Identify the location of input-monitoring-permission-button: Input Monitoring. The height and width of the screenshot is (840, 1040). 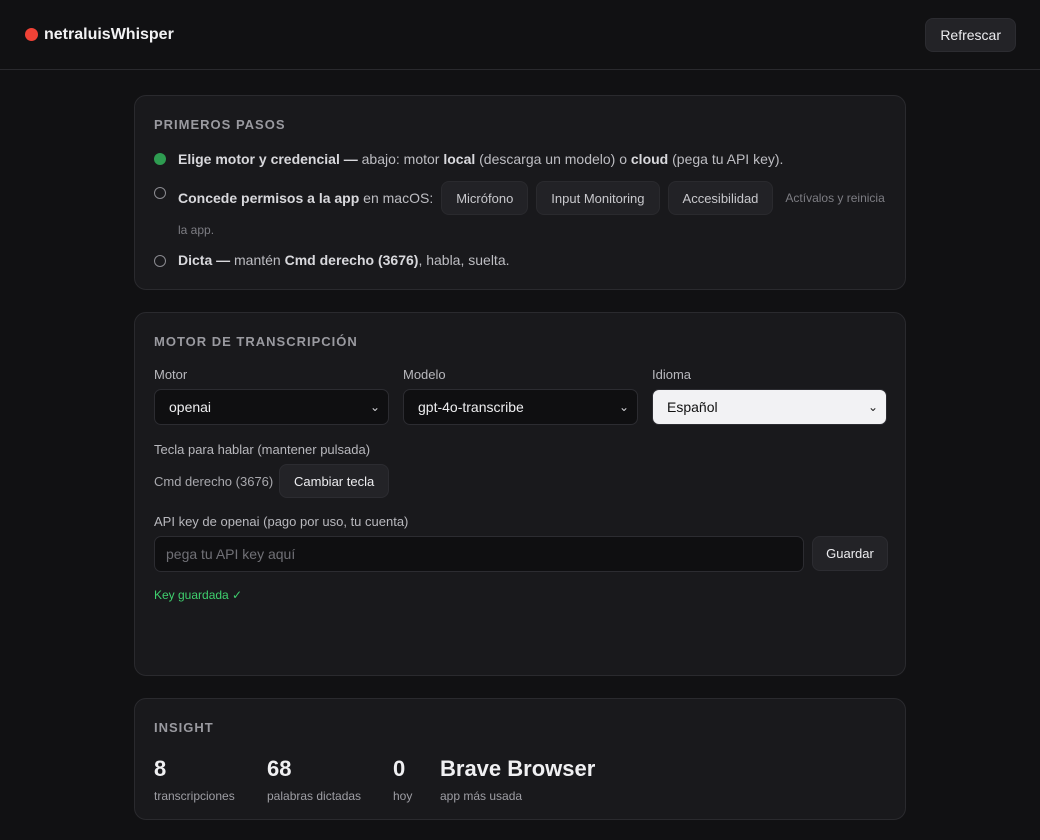
(598, 198).